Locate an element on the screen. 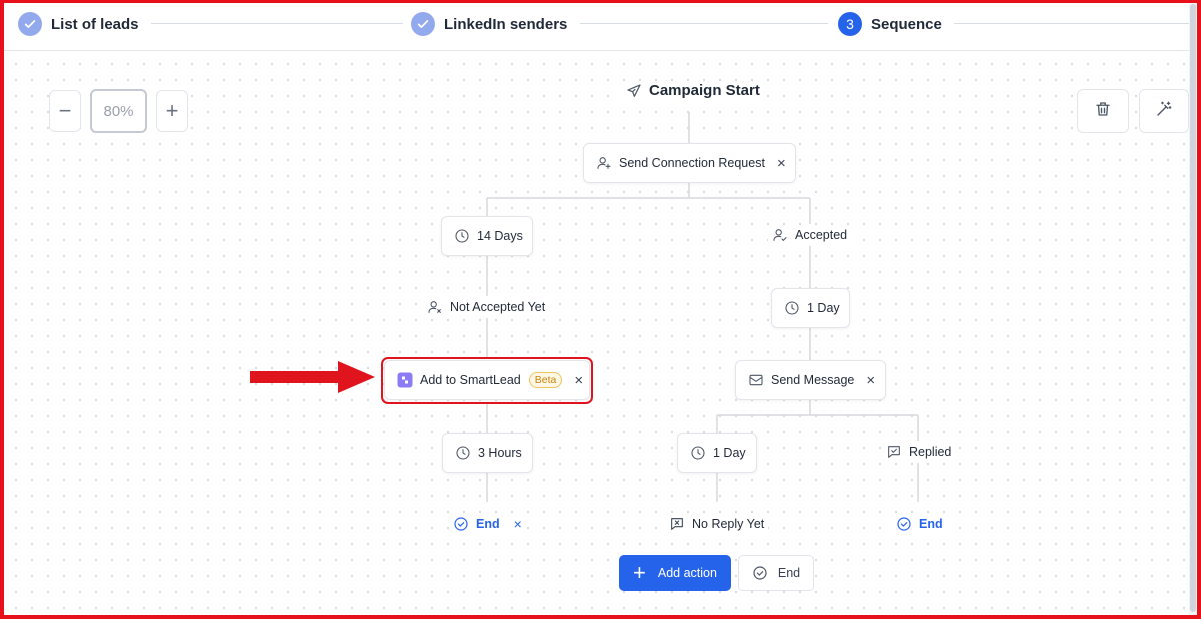 Image resolution: width=1201 pixels, height=619 pixels. node-label: 14 Days is located at coordinates (500, 236).